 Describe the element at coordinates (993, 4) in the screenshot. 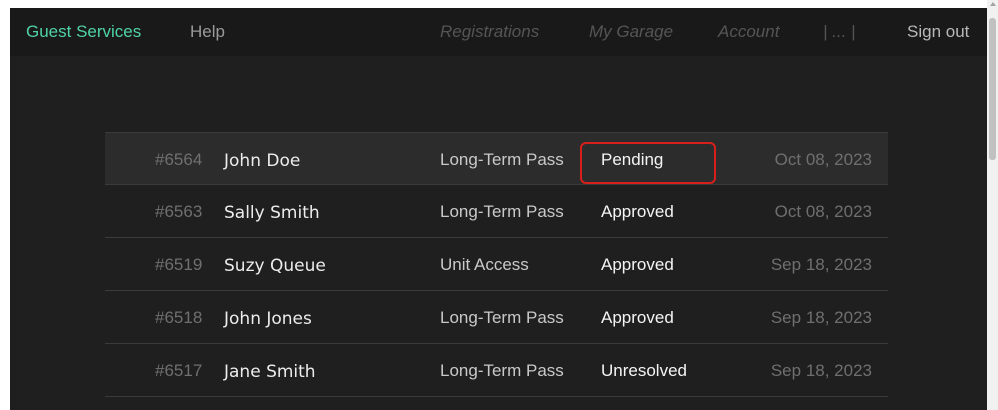

I see `scroll-up-arrow-icon` at that location.